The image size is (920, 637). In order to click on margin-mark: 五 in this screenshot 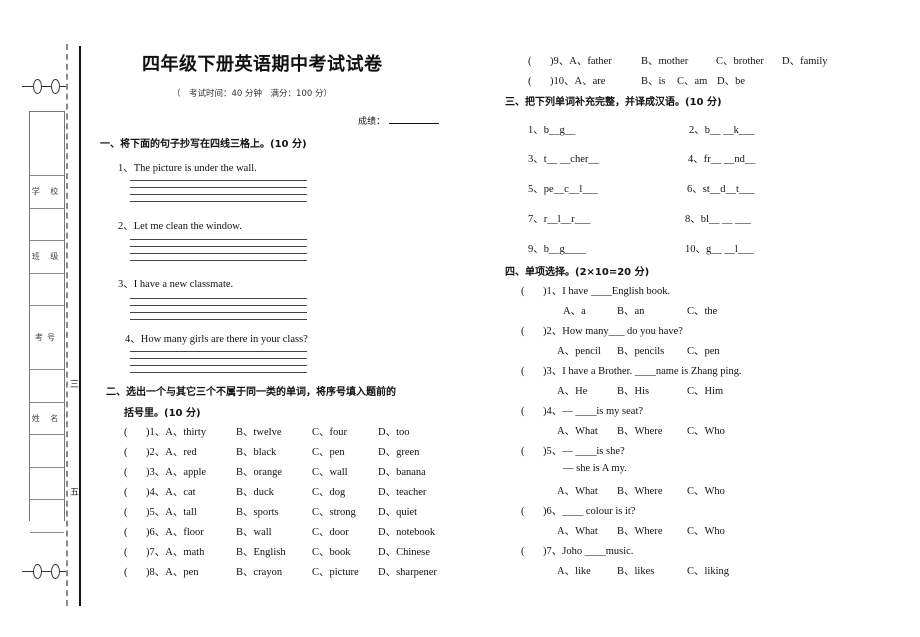, I will do `click(75, 493)`.